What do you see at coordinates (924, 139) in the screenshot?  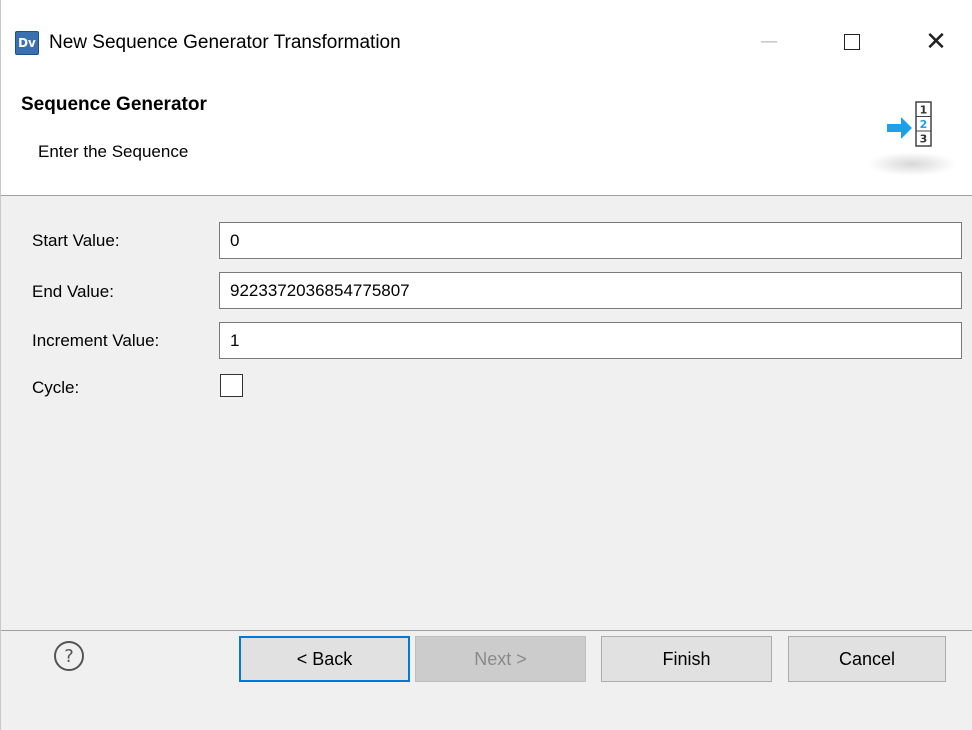 I see `sequence-digit-3: 3` at bounding box center [924, 139].